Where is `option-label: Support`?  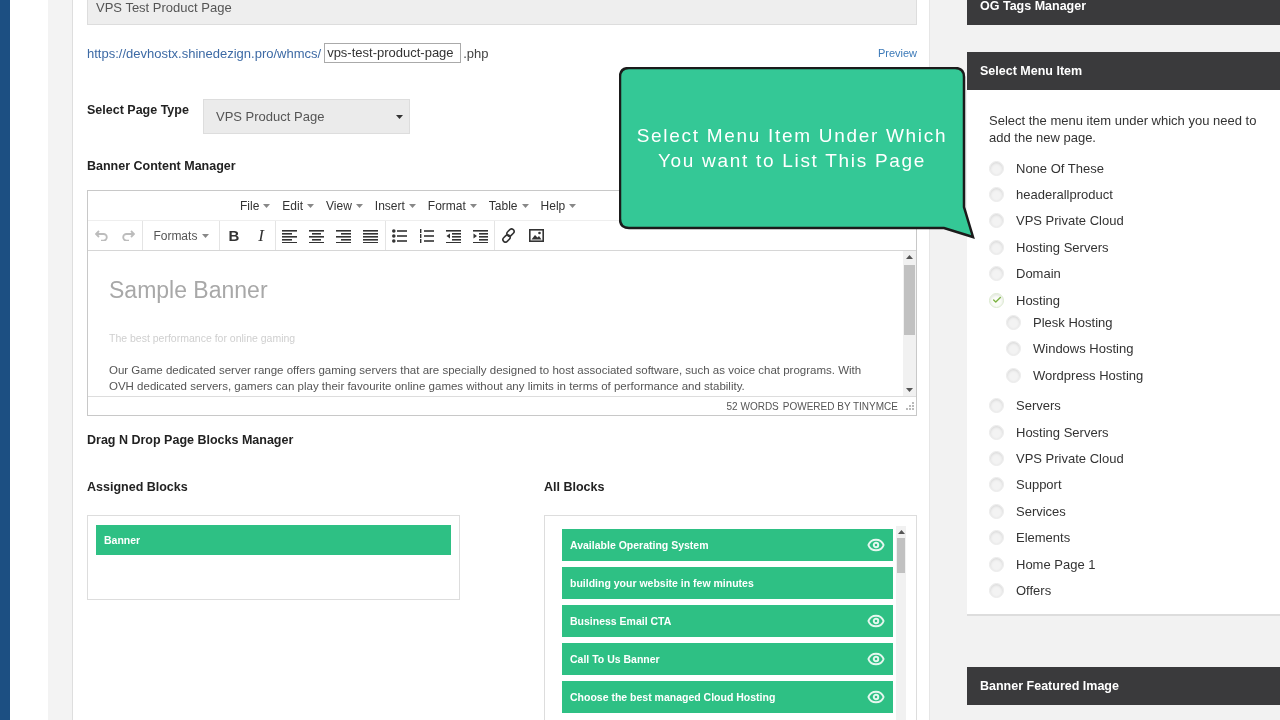 option-label: Support is located at coordinates (1039, 485).